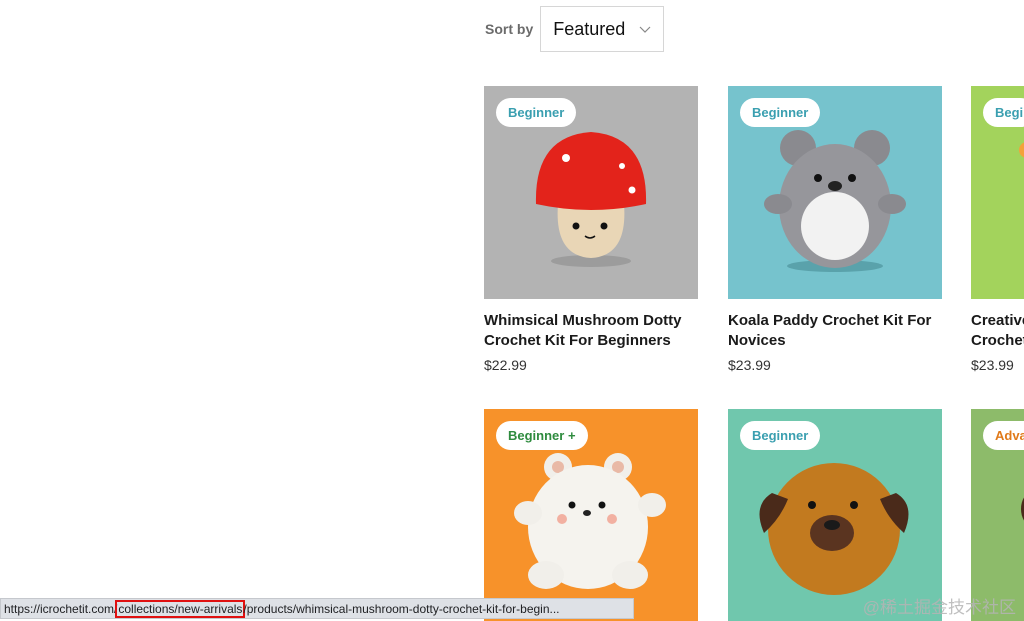  What do you see at coordinates (577, 340) in the screenshot?
I see `product-title-line: Crochet Kit For Beginners` at bounding box center [577, 340].